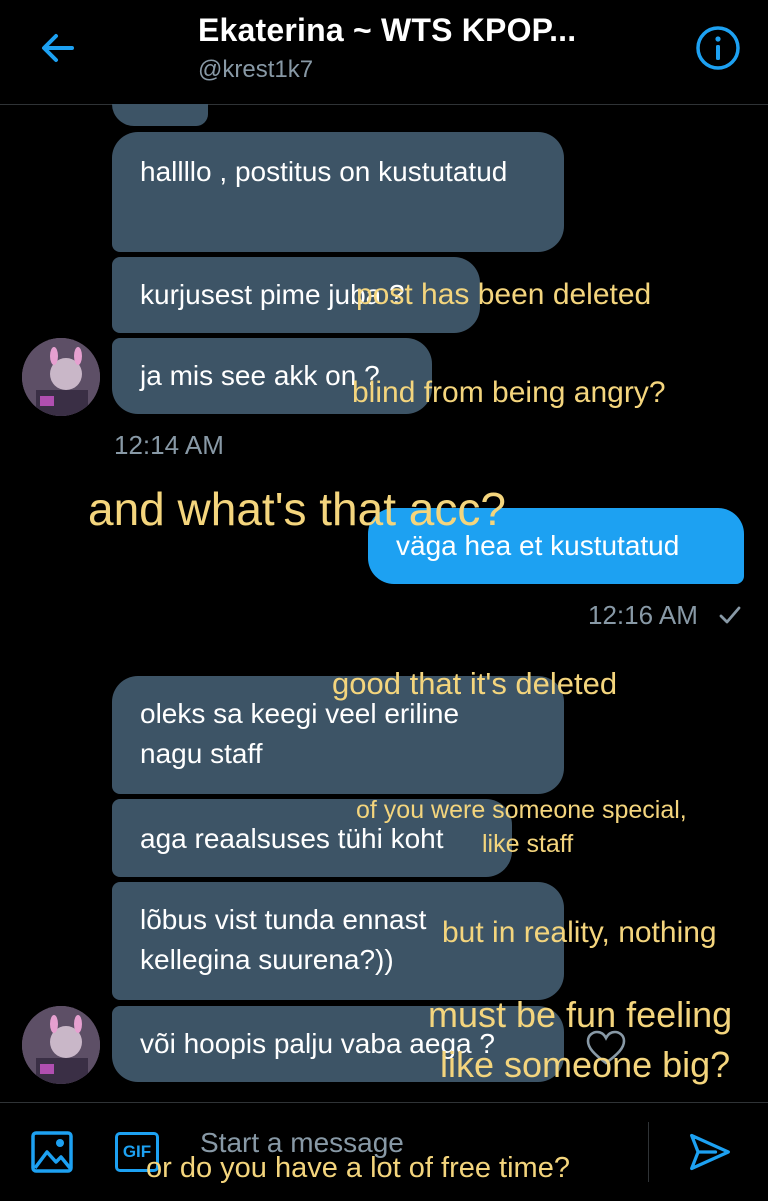 Image resolution: width=768 pixels, height=1201 pixels. Describe the element at coordinates (169, 445) in the screenshot. I see `message-timestamp: 12:14 AM` at that location.